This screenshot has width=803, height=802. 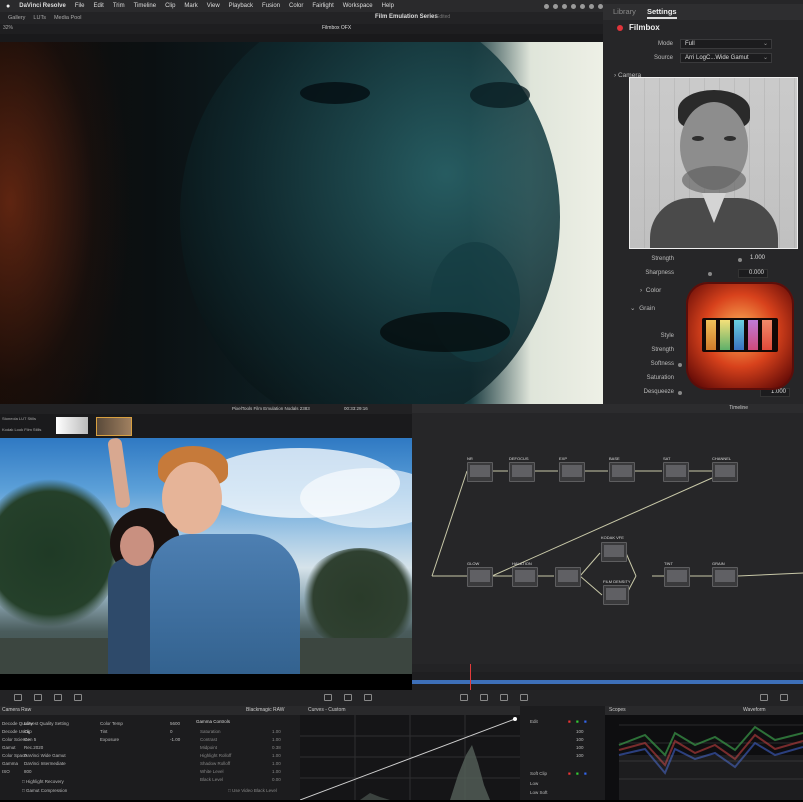 I want to click on node-glow, so click(x=480, y=577).